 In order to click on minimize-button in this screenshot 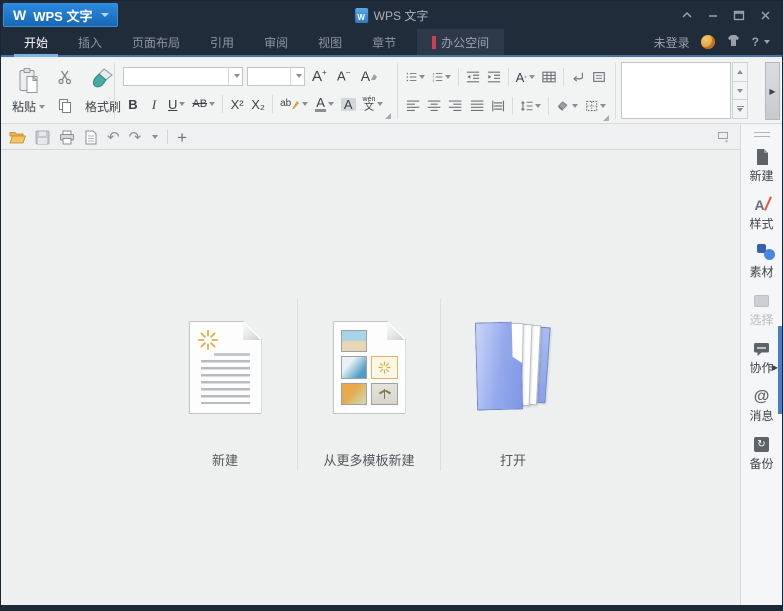, I will do `click(713, 15)`.